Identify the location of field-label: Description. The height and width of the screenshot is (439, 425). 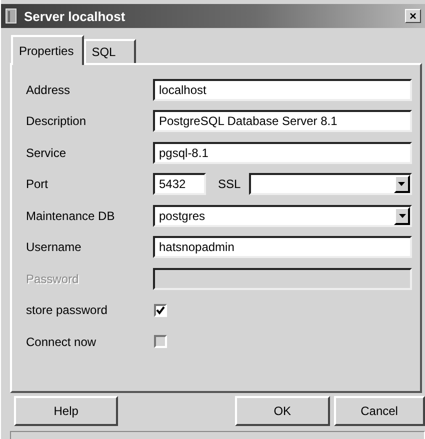
(56, 121).